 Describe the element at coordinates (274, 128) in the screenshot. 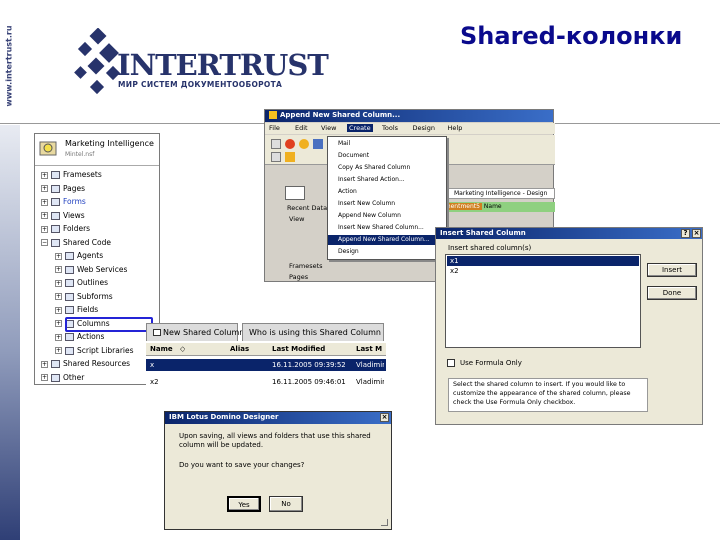

I see `menu-file: File` at that location.